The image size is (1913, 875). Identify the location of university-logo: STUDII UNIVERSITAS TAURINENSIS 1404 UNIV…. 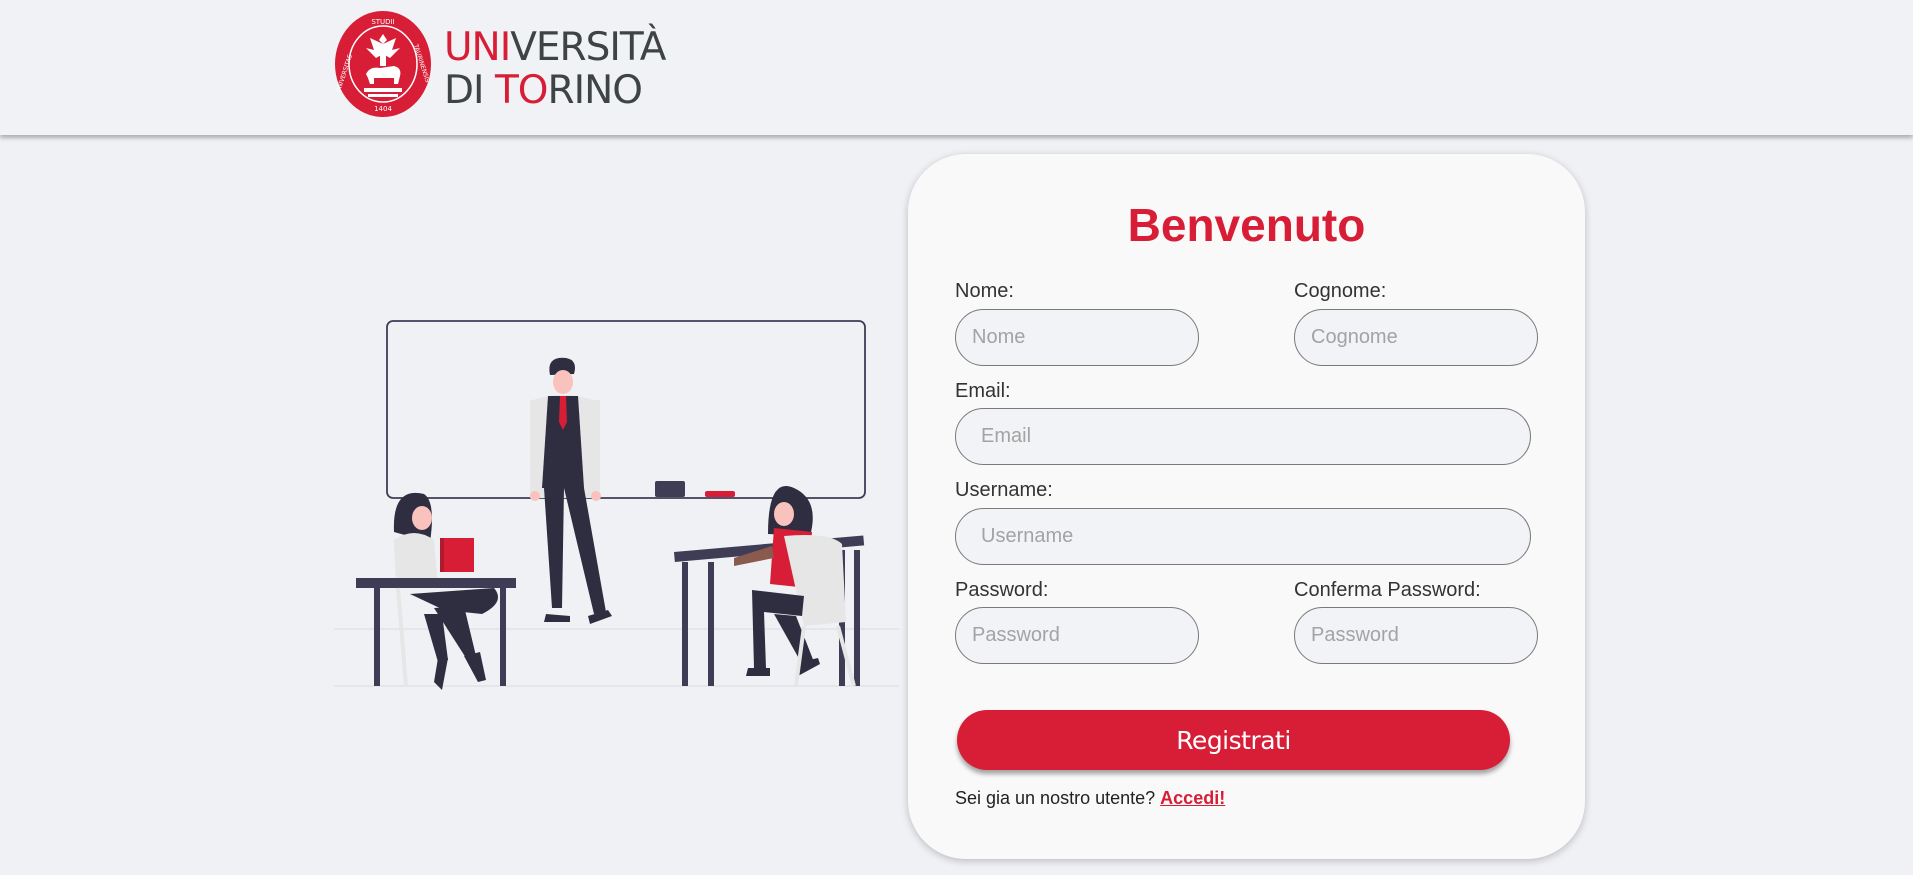
(500, 65).